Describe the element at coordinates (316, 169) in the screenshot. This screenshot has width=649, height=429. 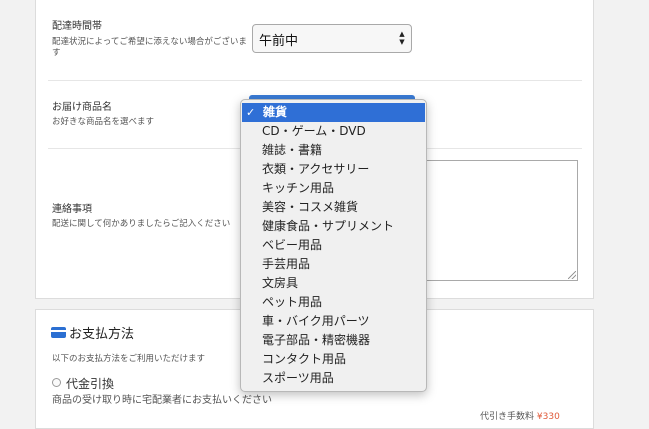
I see `dropdown-option-label: 衣類・アクセサリー` at that location.